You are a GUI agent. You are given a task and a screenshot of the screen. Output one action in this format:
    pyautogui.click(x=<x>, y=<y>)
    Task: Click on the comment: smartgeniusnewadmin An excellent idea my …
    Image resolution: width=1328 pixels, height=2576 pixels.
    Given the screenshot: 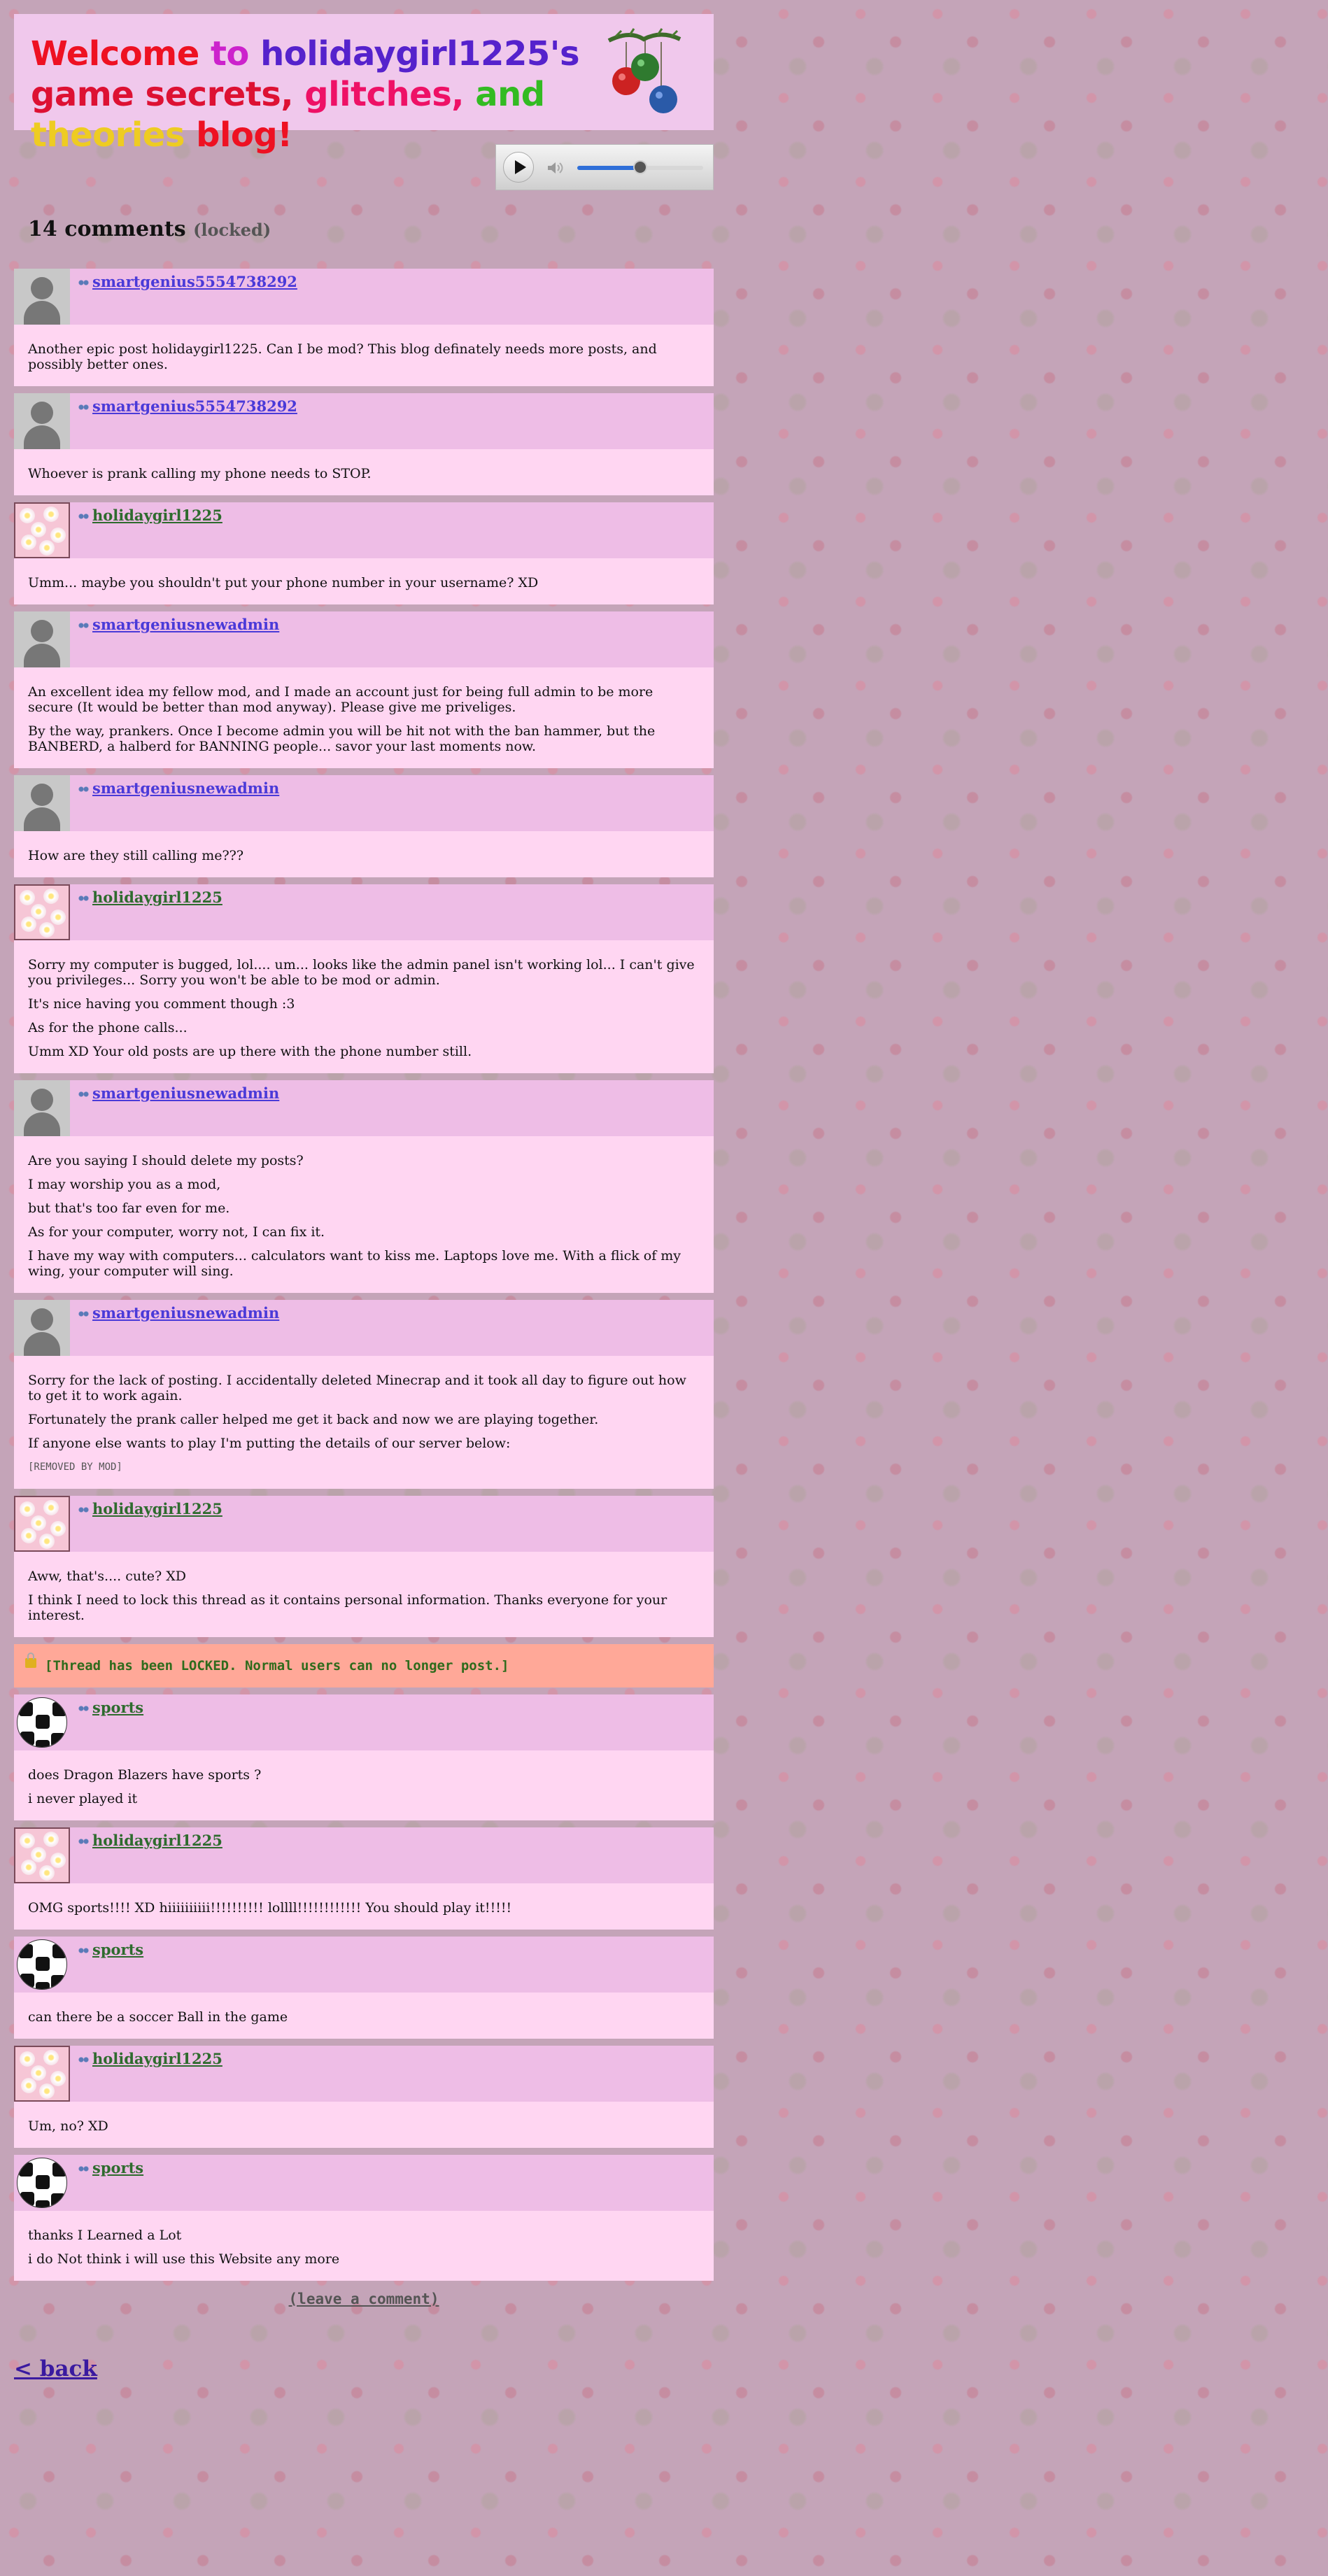 What is the action you would take?
    pyautogui.click(x=364, y=689)
    